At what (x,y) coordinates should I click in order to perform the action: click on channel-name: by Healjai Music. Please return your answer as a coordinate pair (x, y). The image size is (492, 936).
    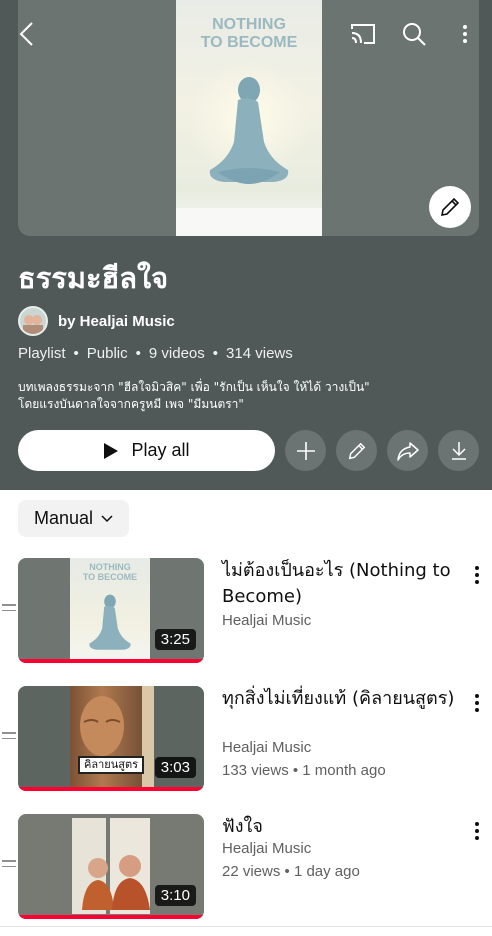
    Looking at the image, I should click on (116, 321).